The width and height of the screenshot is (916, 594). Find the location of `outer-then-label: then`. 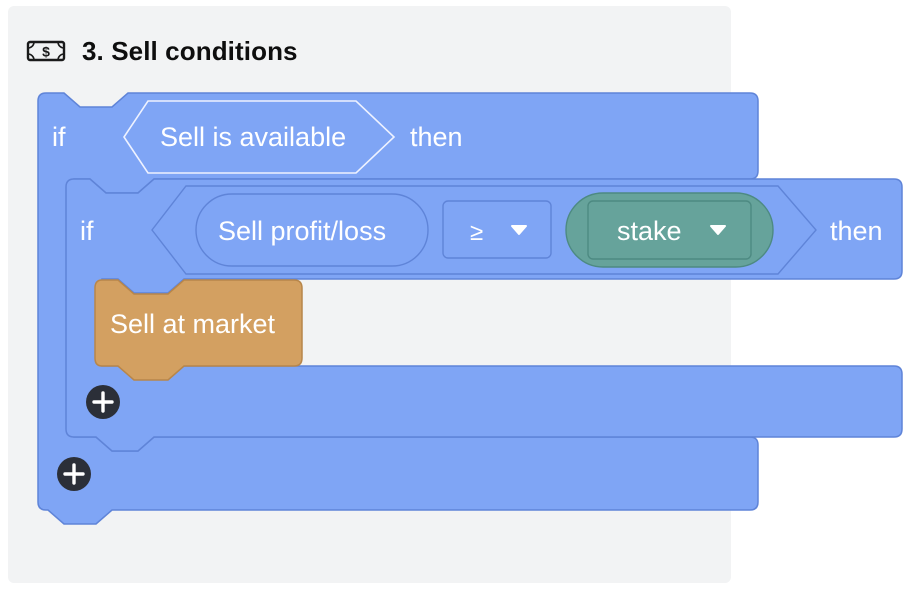

outer-then-label: then is located at coordinates (436, 137).